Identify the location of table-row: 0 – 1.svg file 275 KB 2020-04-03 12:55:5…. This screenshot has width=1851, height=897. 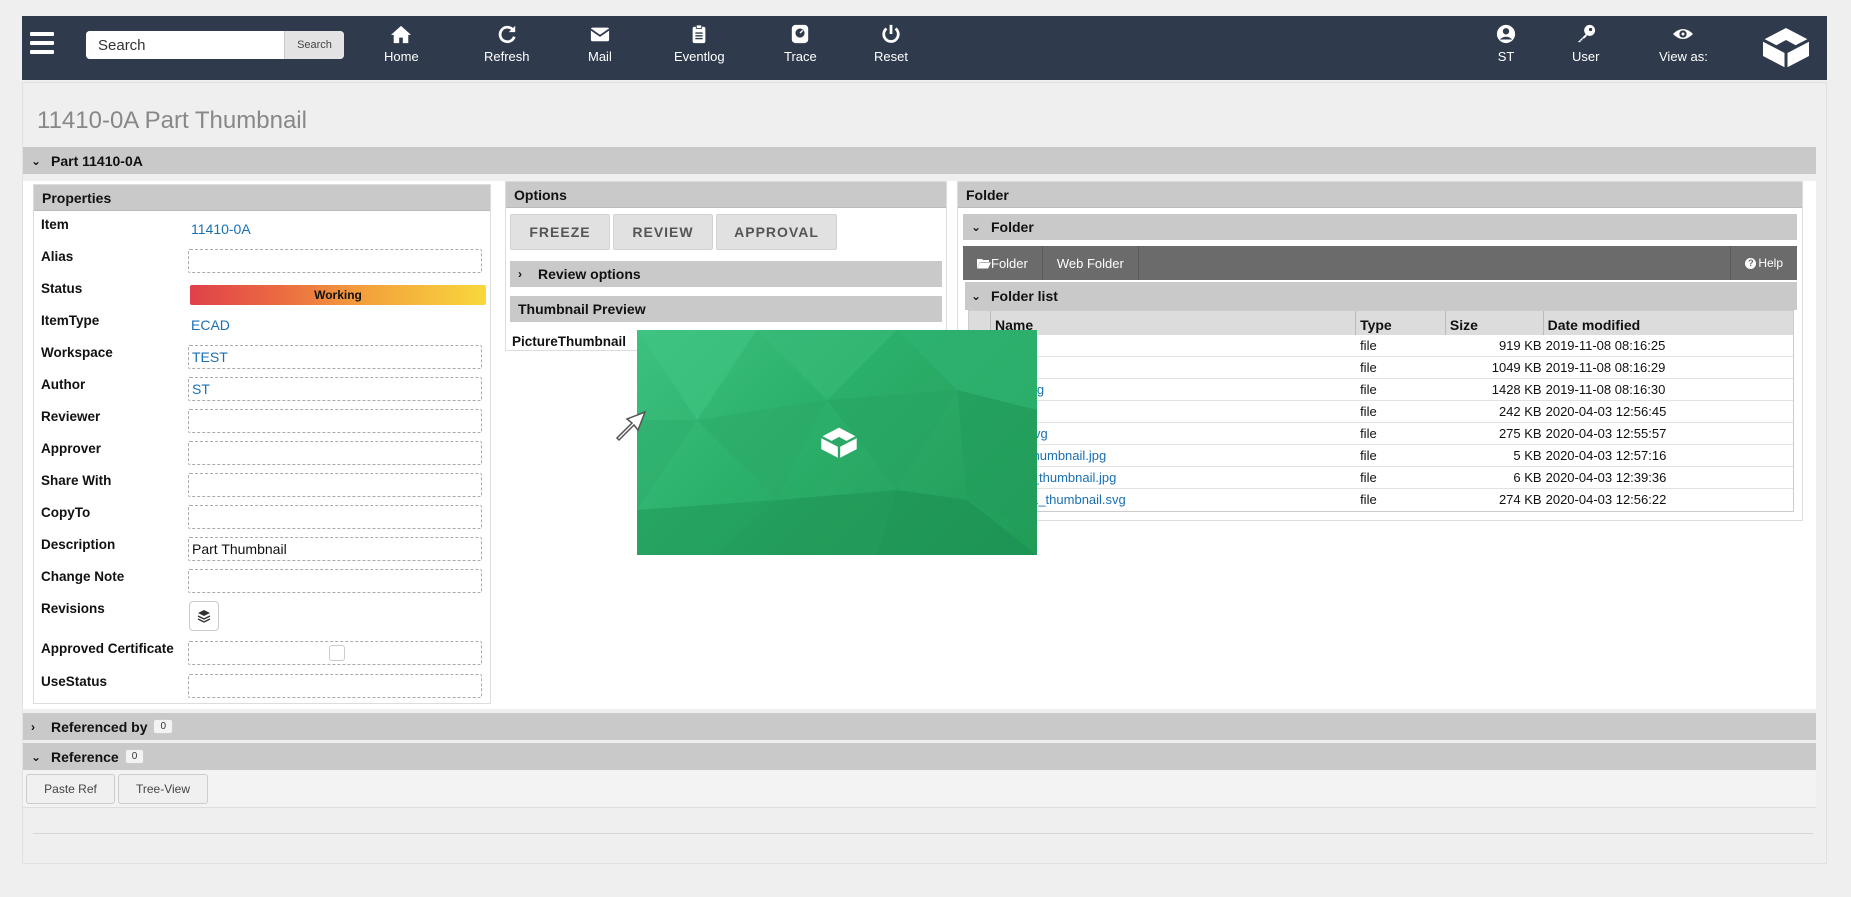
(1381, 434).